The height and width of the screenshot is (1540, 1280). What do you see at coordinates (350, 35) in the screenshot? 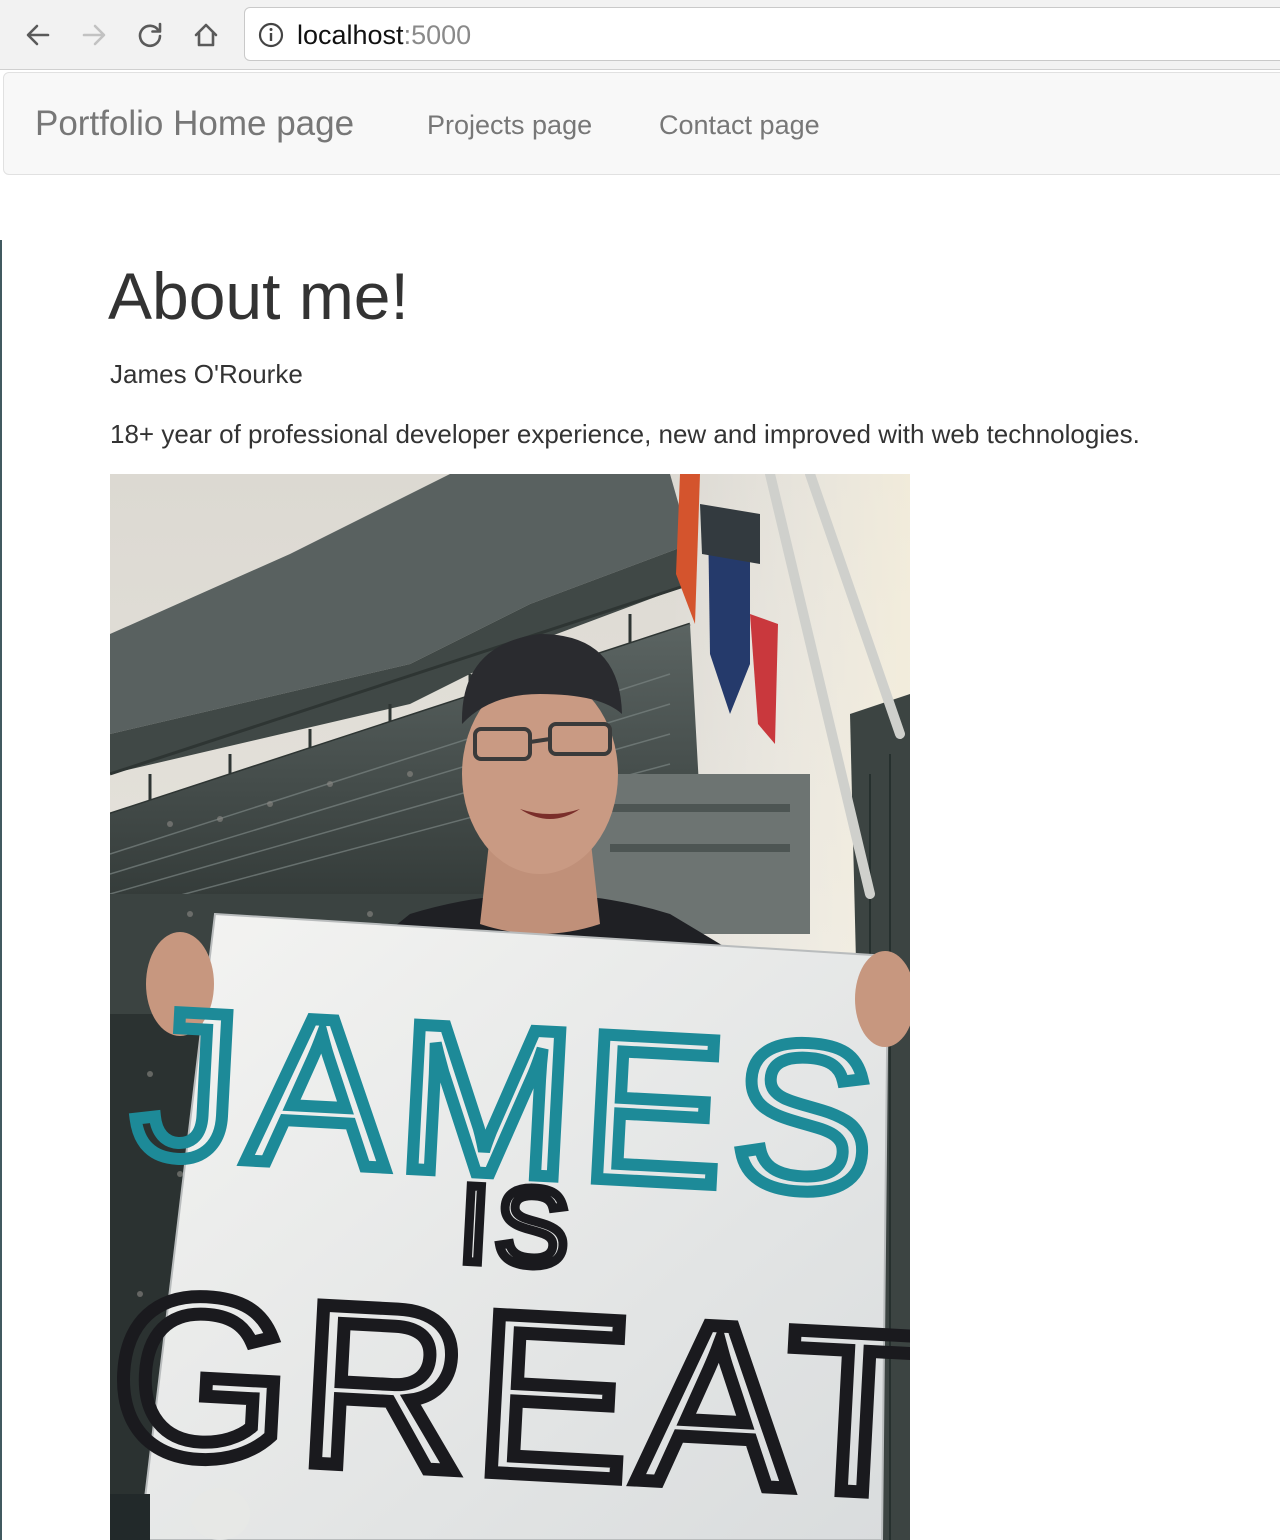
I see `url-host: localhost` at bounding box center [350, 35].